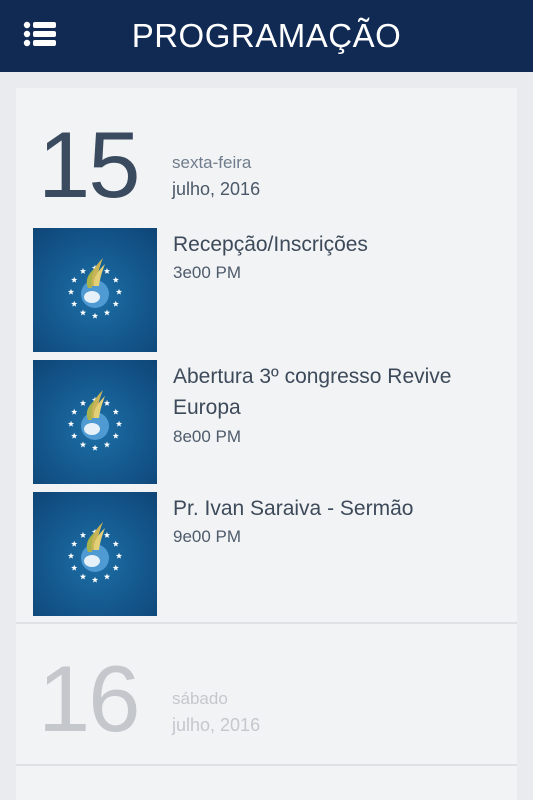 The width and height of the screenshot is (533, 800). I want to click on event-time: 3e00 PM, so click(207, 272).